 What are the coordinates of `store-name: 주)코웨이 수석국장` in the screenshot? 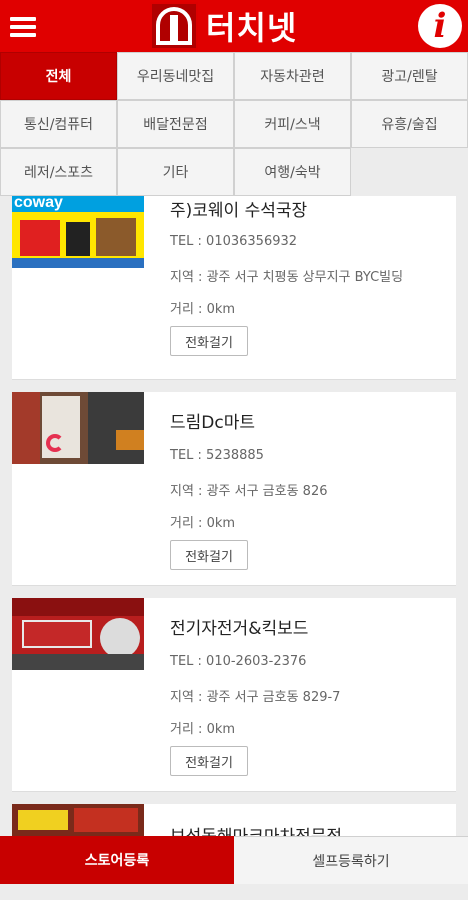 It's located at (239, 211).